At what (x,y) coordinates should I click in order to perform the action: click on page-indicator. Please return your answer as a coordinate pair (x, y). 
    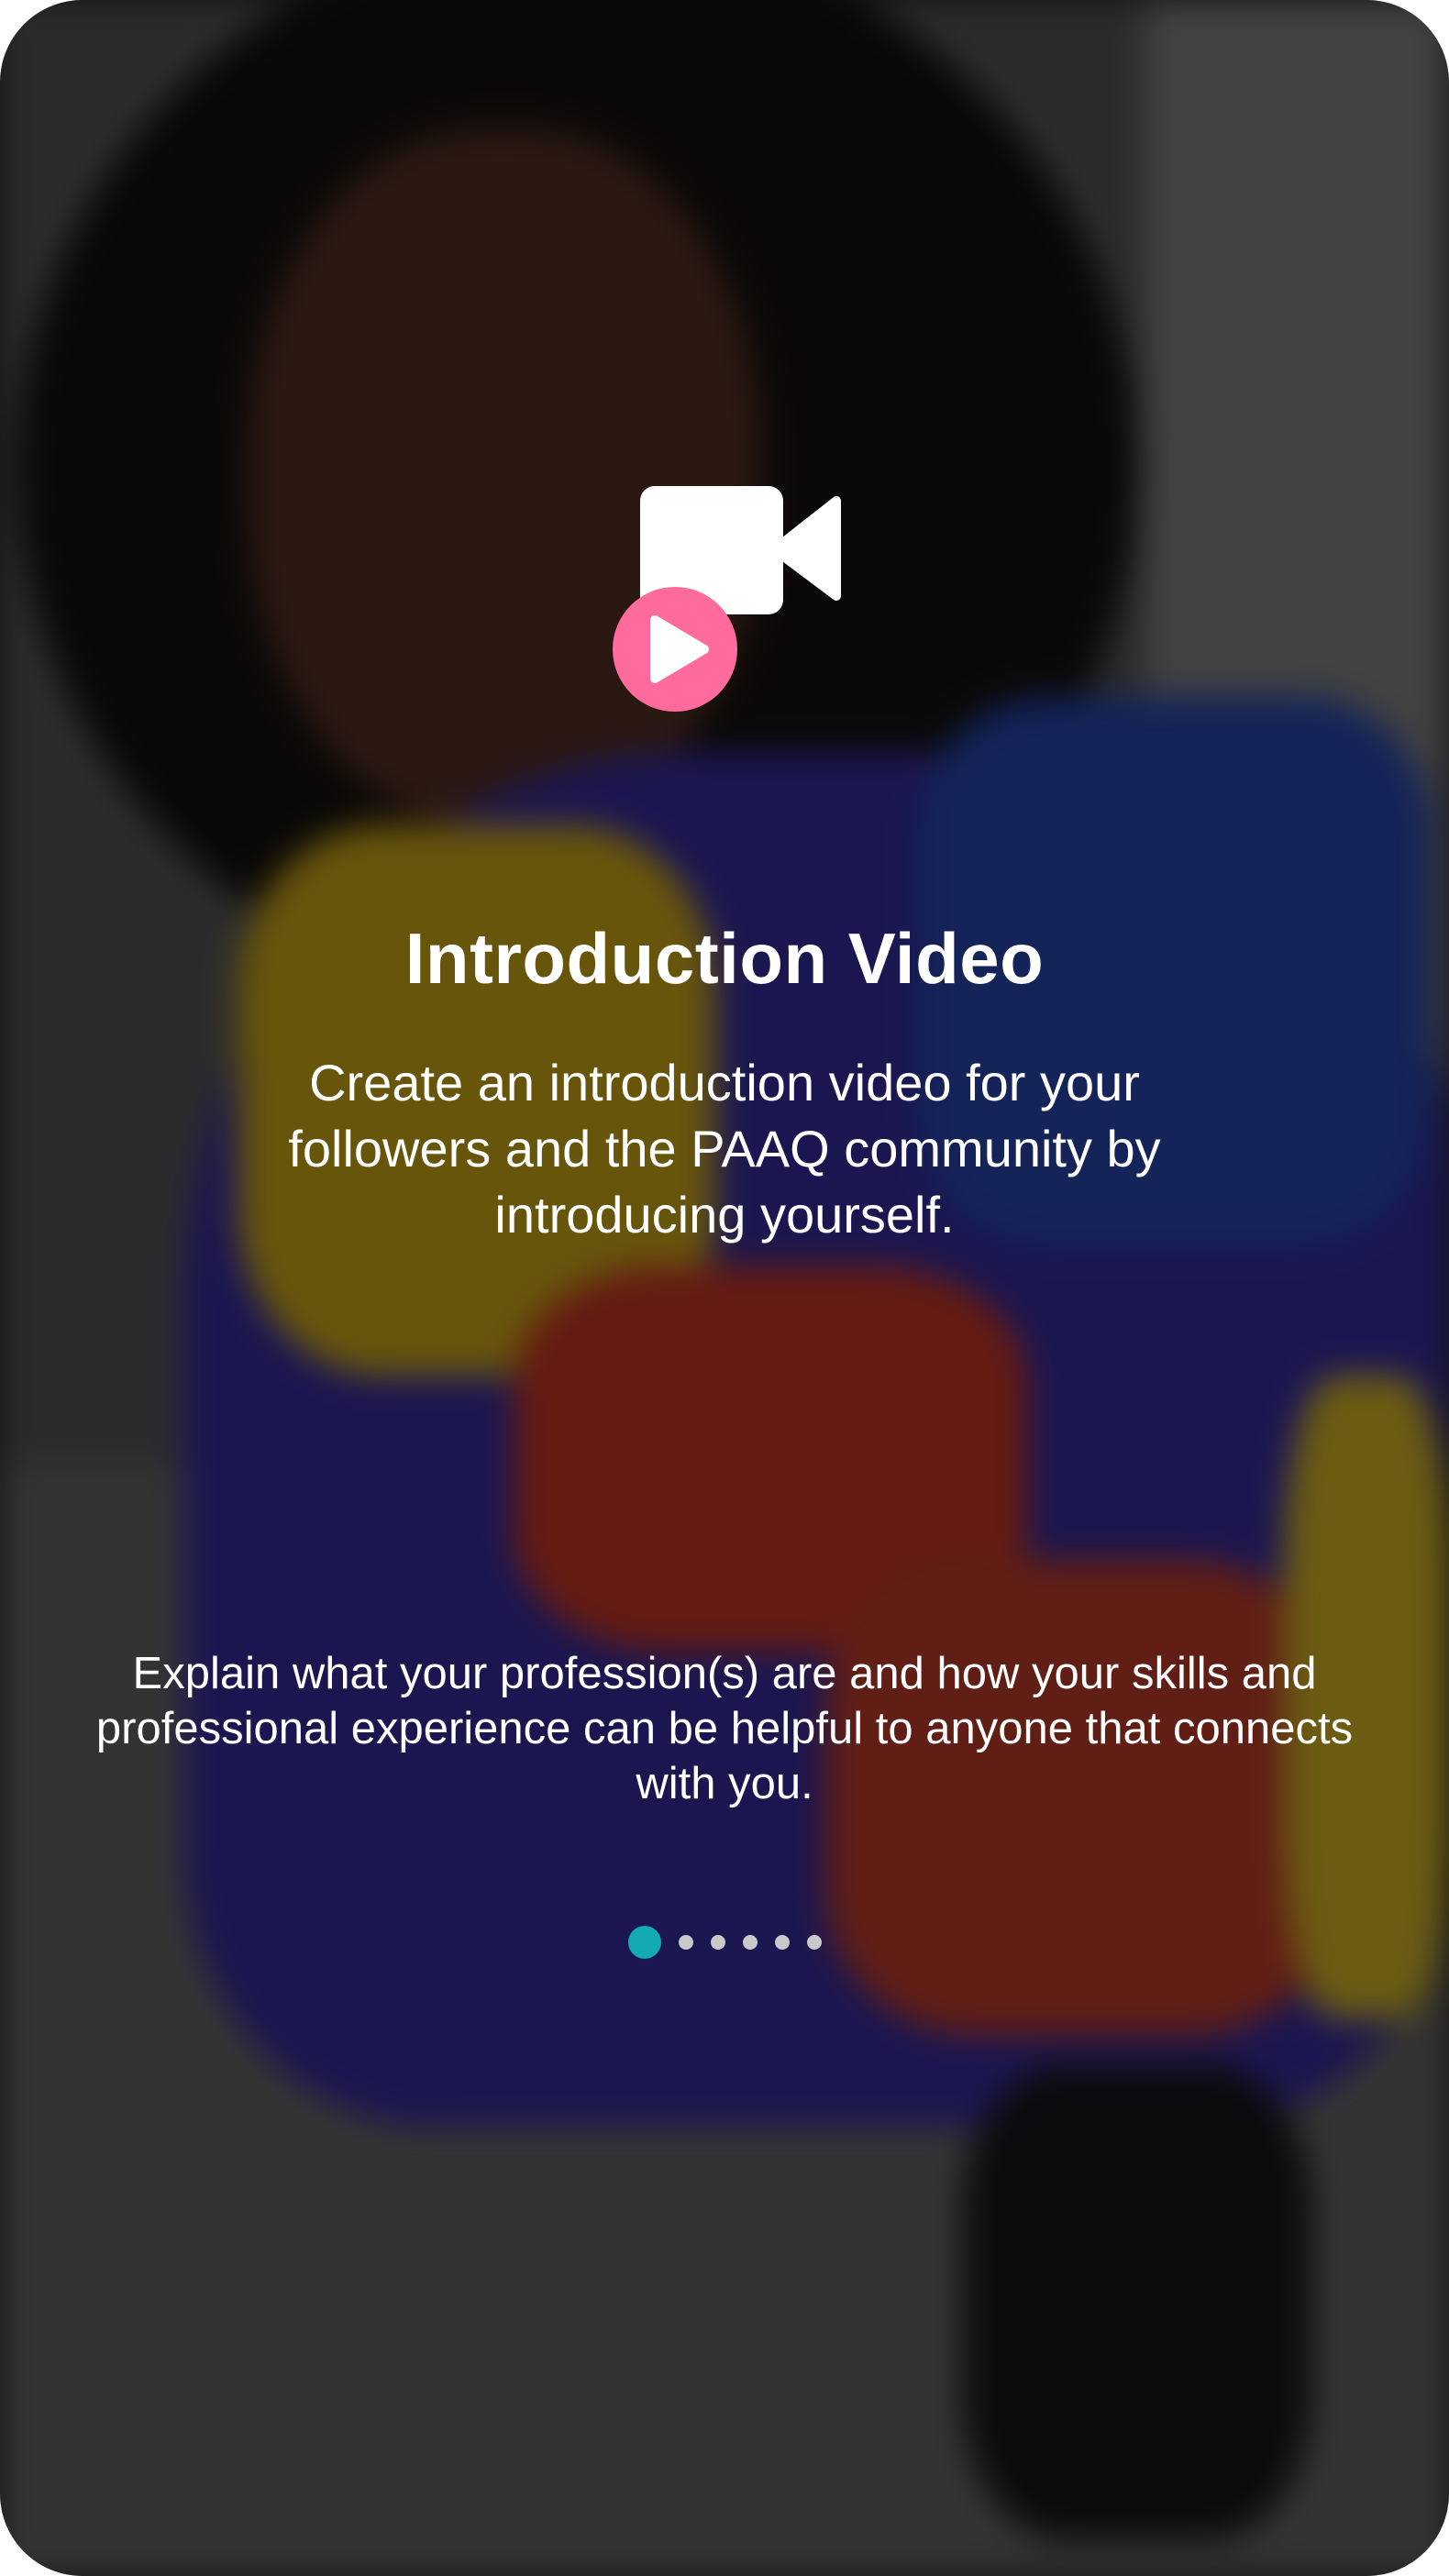
    Looking at the image, I should click on (725, 1942).